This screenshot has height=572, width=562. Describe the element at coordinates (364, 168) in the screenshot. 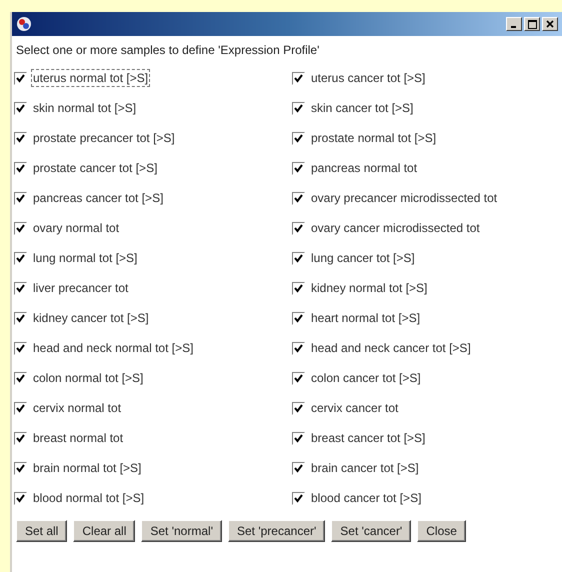

I see `checkbox-label: pancreas normal tot` at that location.